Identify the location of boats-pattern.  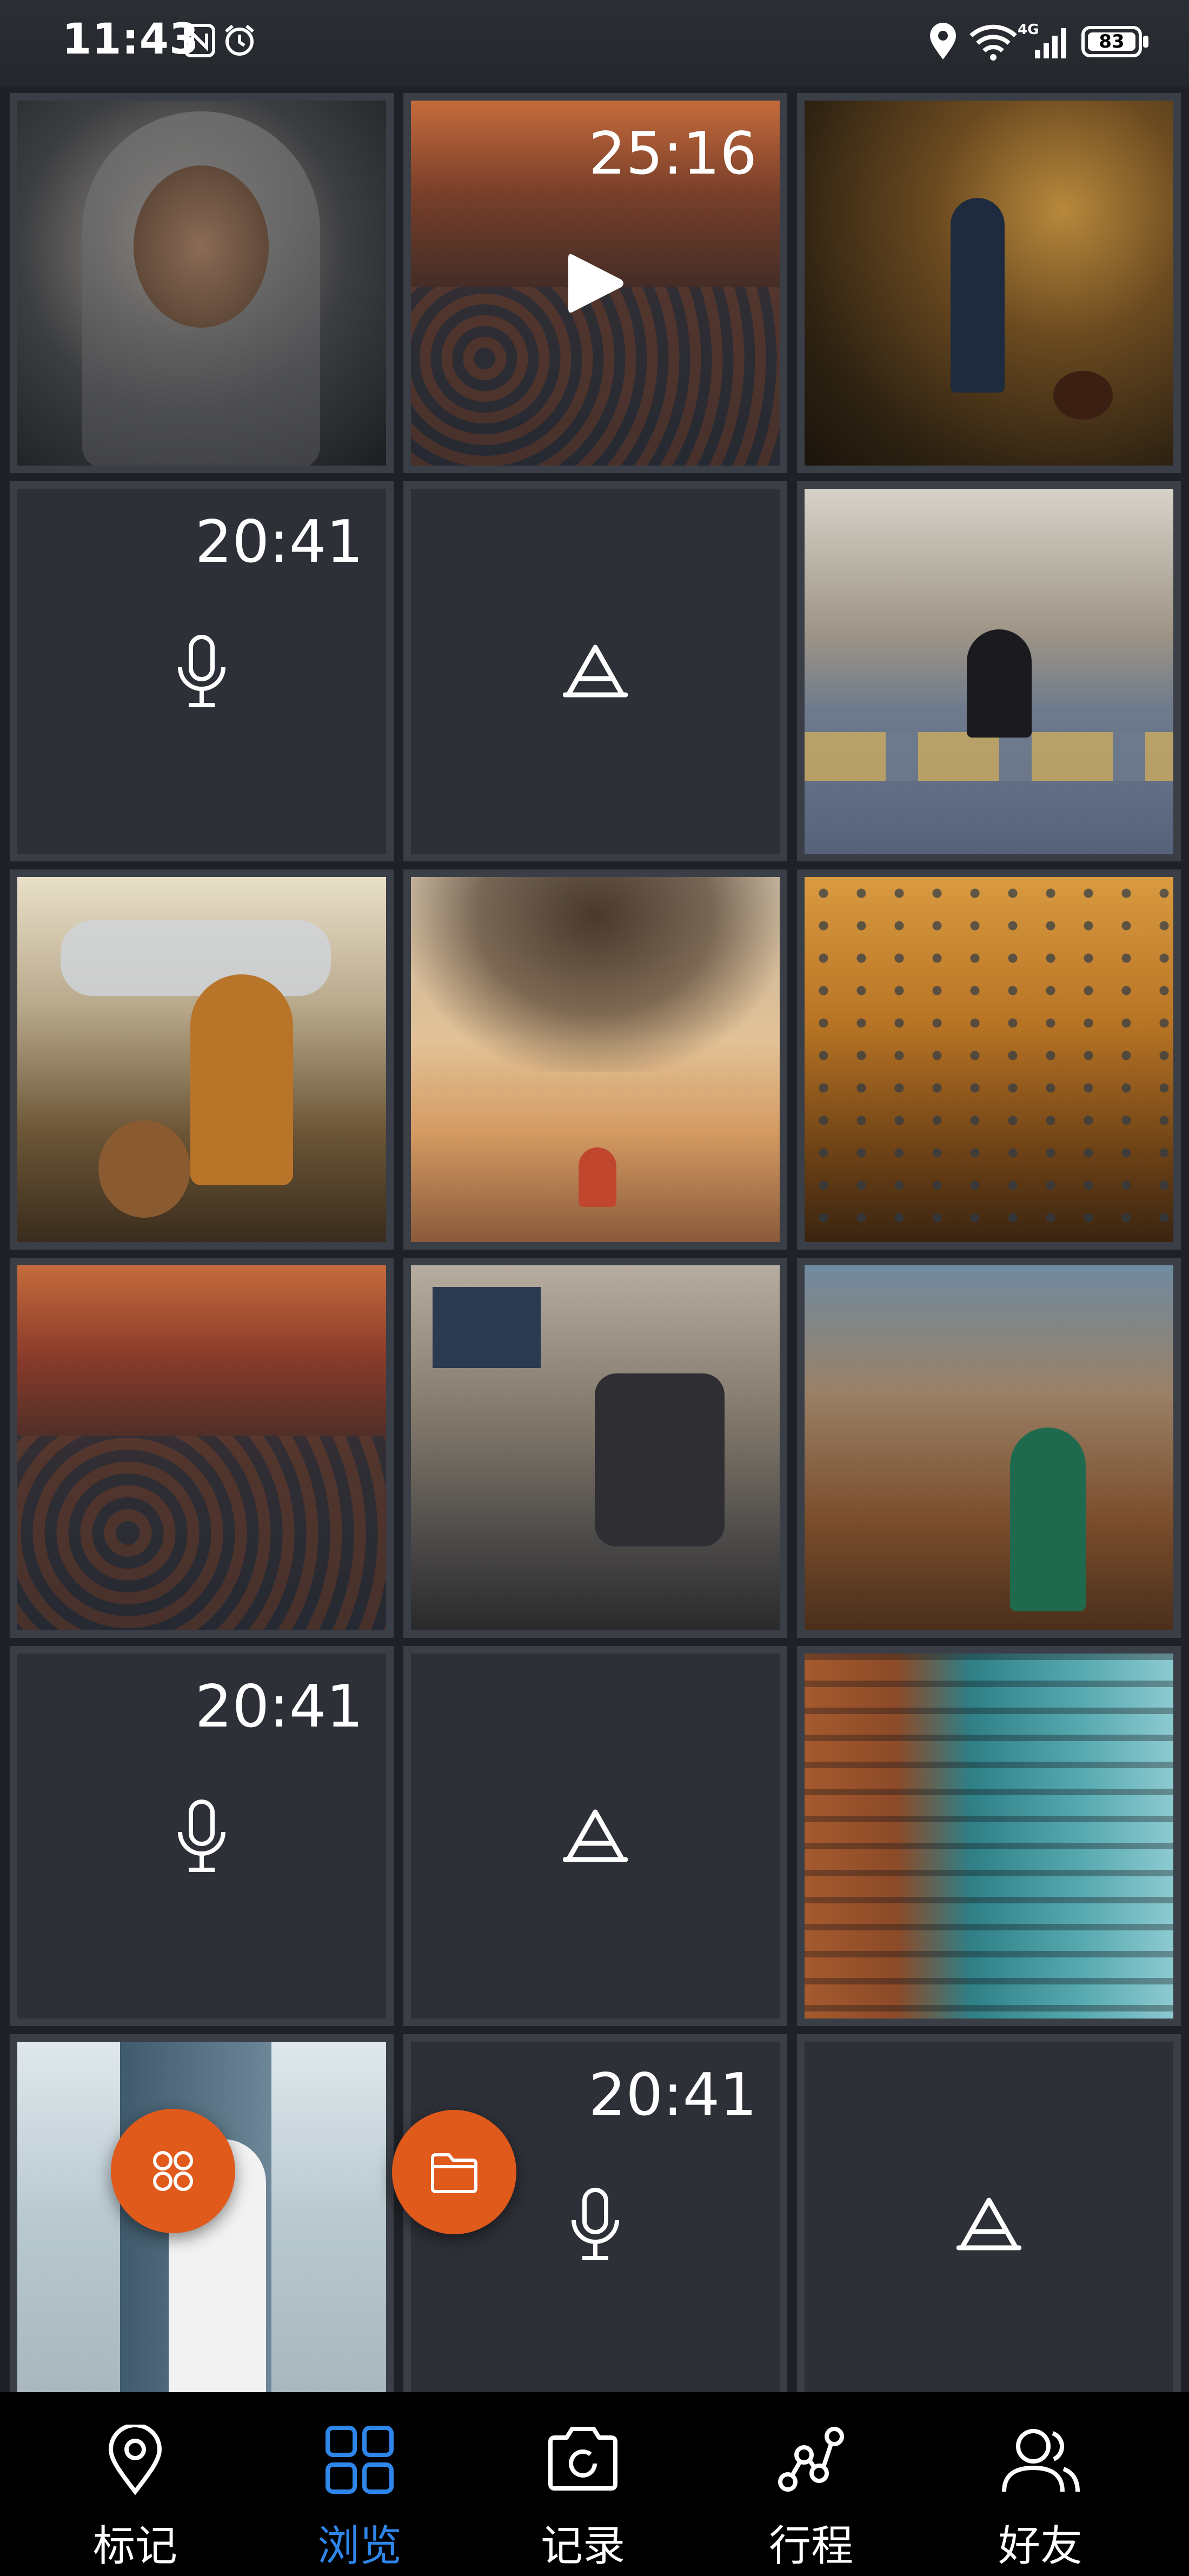
(989, 1059).